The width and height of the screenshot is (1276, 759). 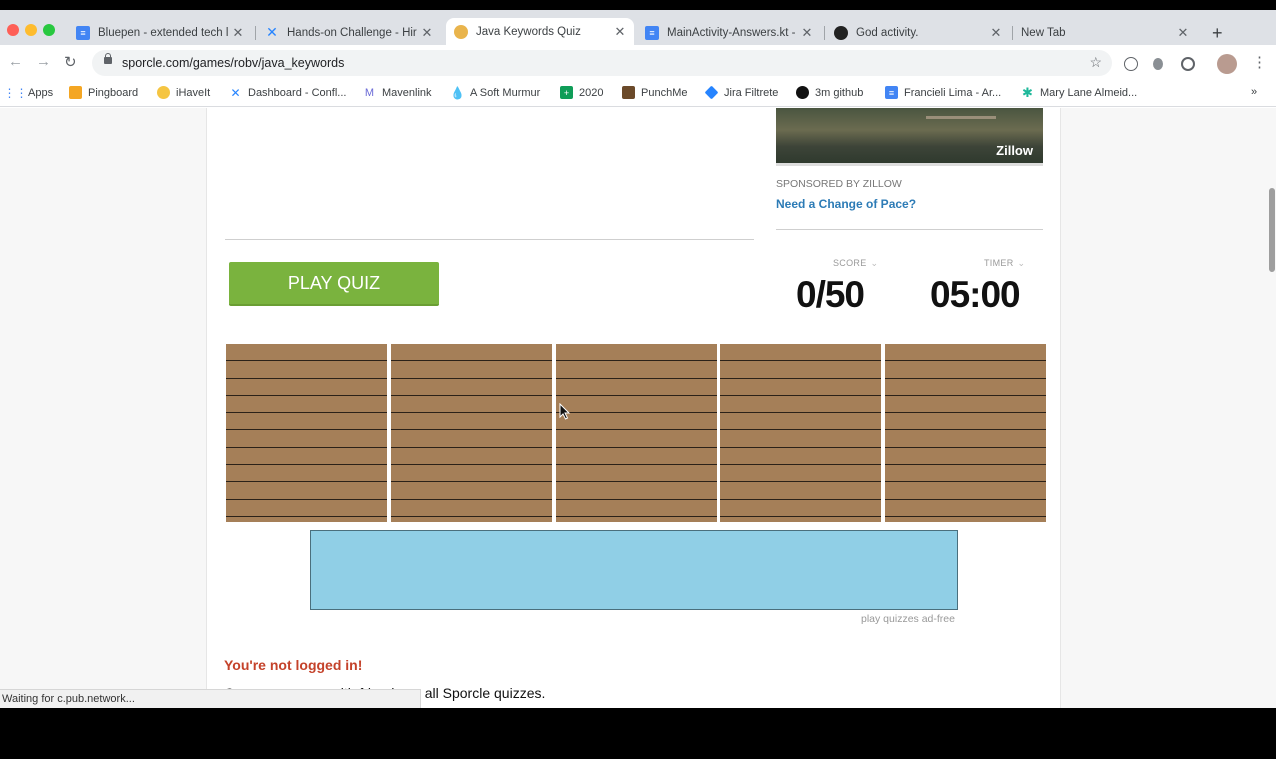 I want to click on bookmark-mavenlink: M Mavenlink, so click(x=397, y=92).